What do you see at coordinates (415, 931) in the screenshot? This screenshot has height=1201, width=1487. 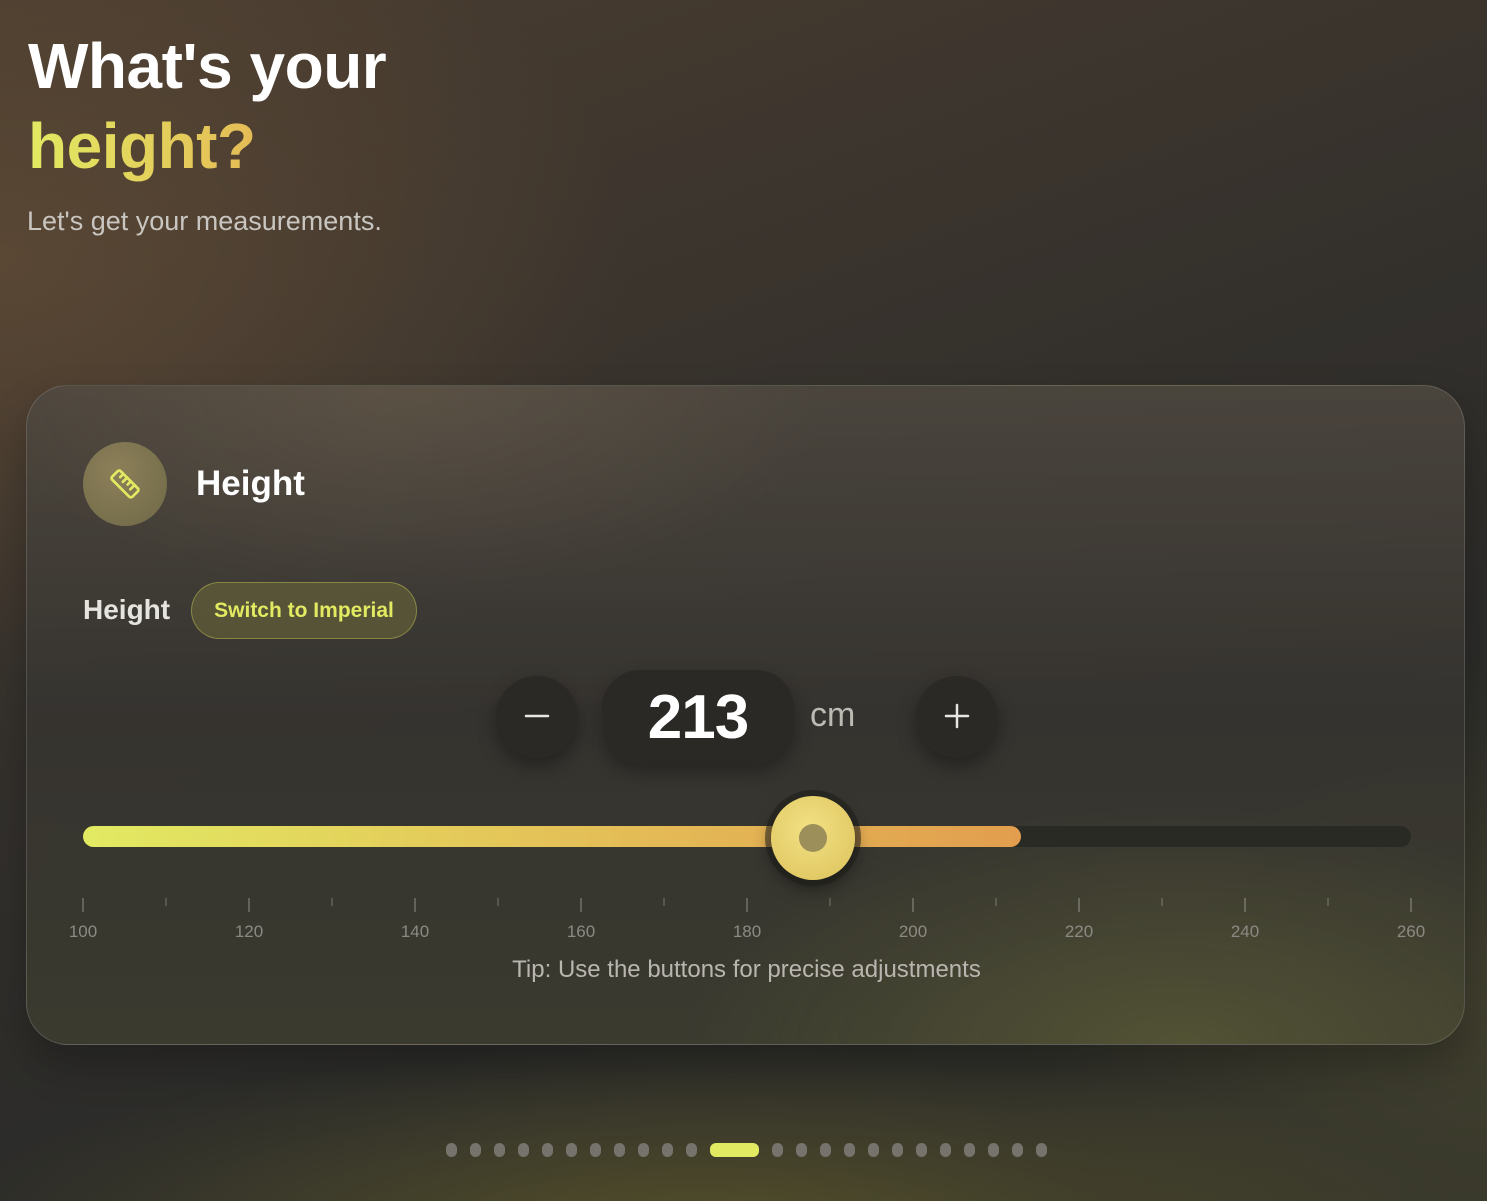 I see `tick-label: 140` at bounding box center [415, 931].